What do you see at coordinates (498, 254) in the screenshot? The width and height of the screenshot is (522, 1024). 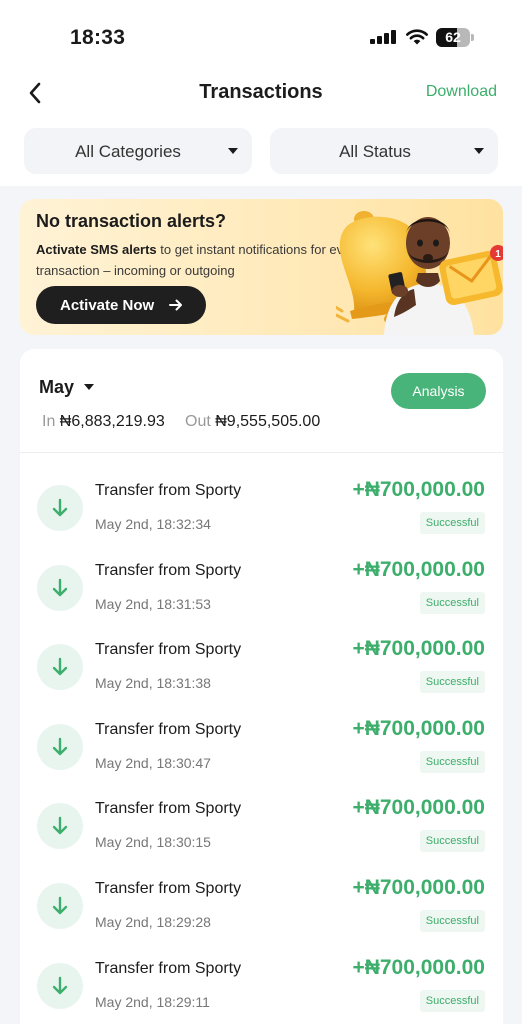 I see `envelope-badge-count: 1` at bounding box center [498, 254].